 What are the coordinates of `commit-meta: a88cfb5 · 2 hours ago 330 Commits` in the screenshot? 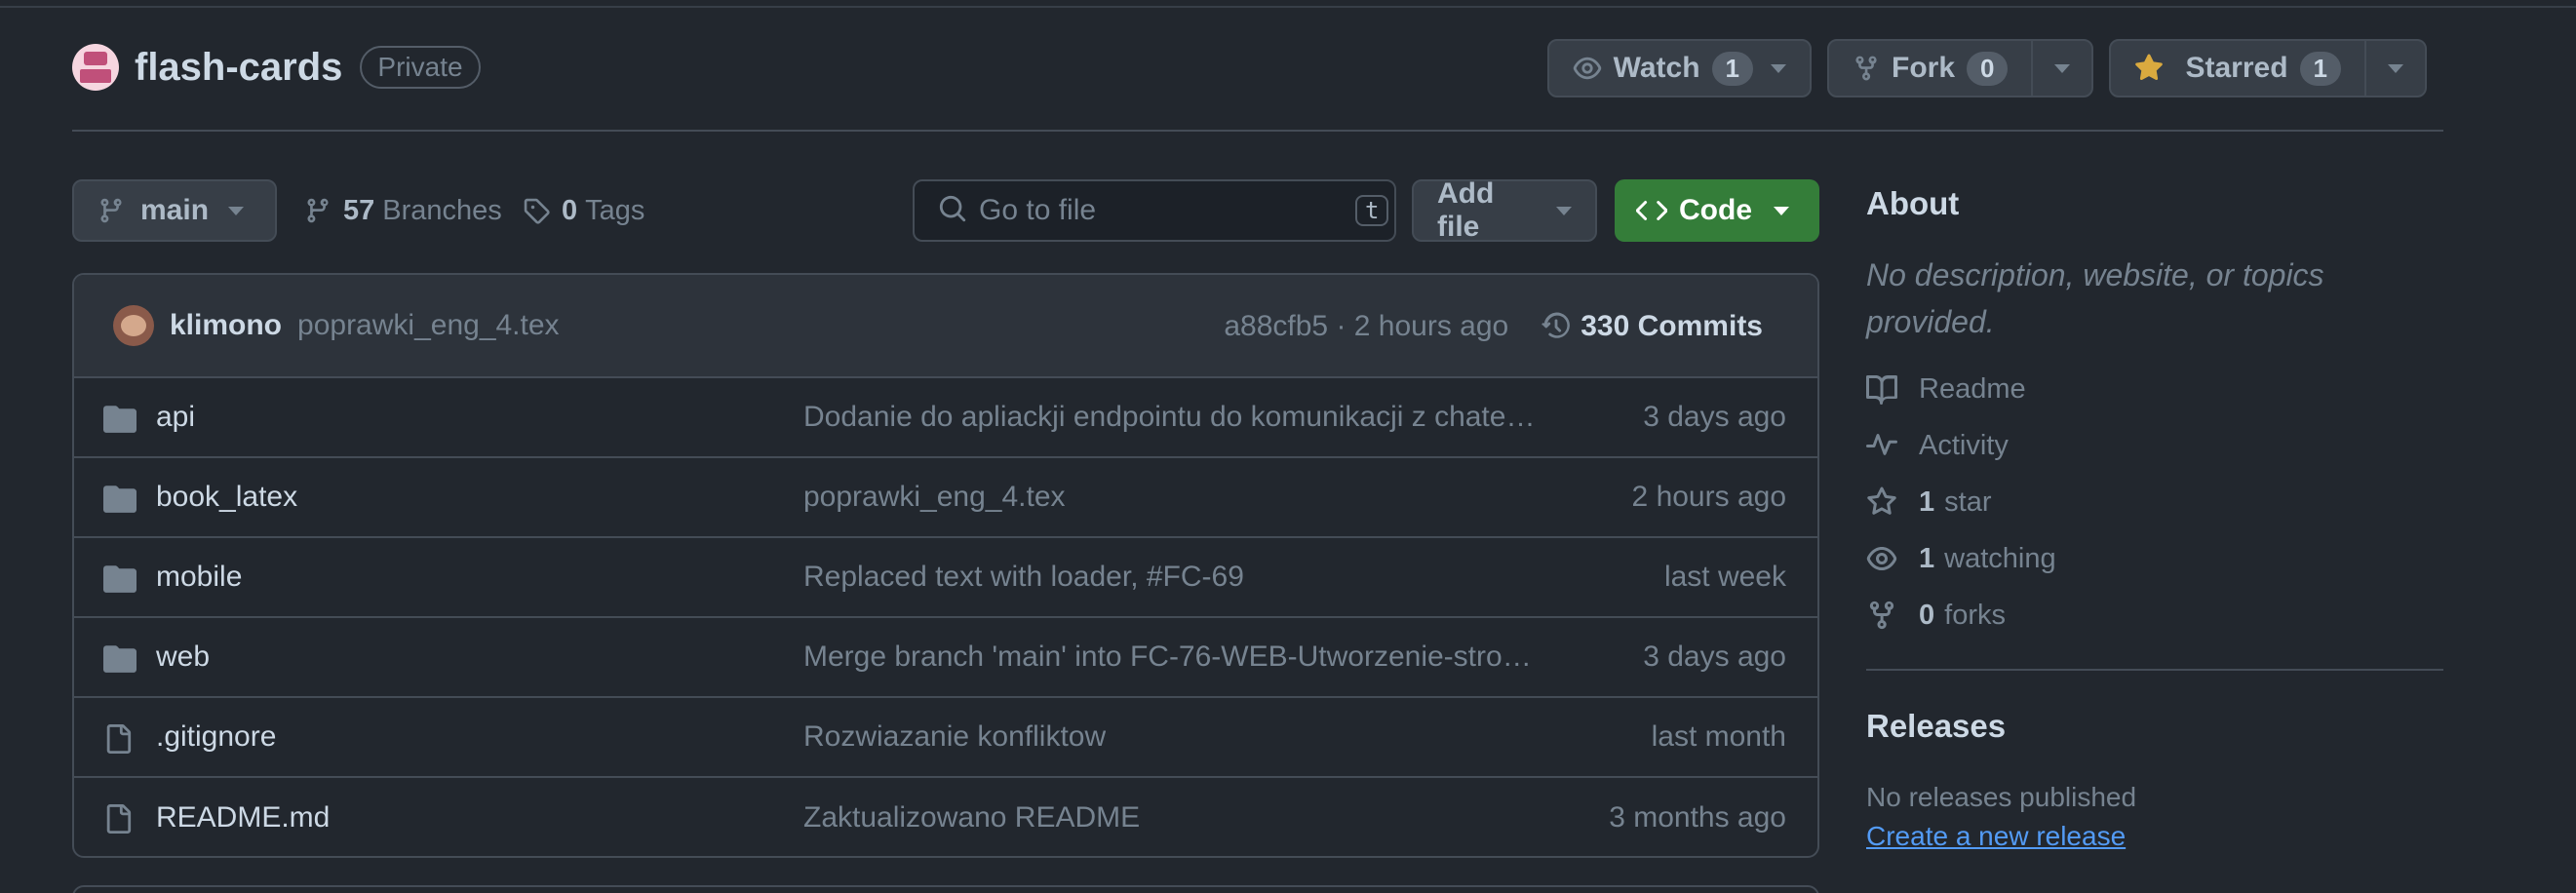 It's located at (1493, 326).